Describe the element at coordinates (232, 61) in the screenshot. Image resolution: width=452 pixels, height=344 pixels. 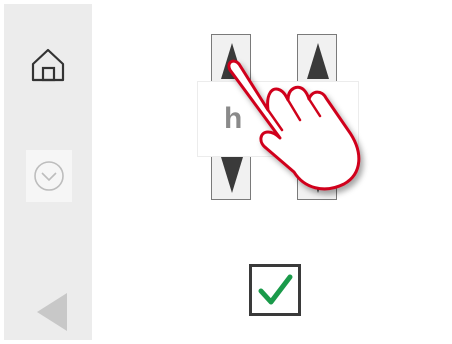
I see `hours-up-button` at that location.